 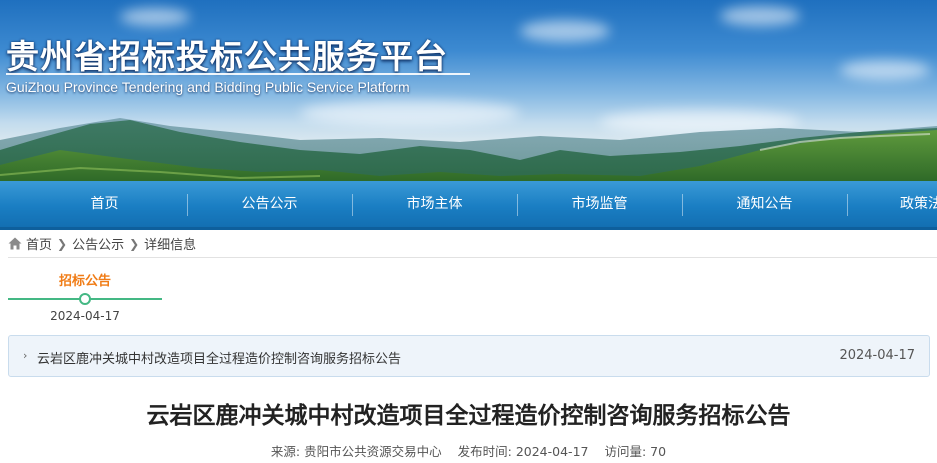 What do you see at coordinates (552, 451) in the screenshot?
I see `meta-publish-value: 2024-04-17` at bounding box center [552, 451].